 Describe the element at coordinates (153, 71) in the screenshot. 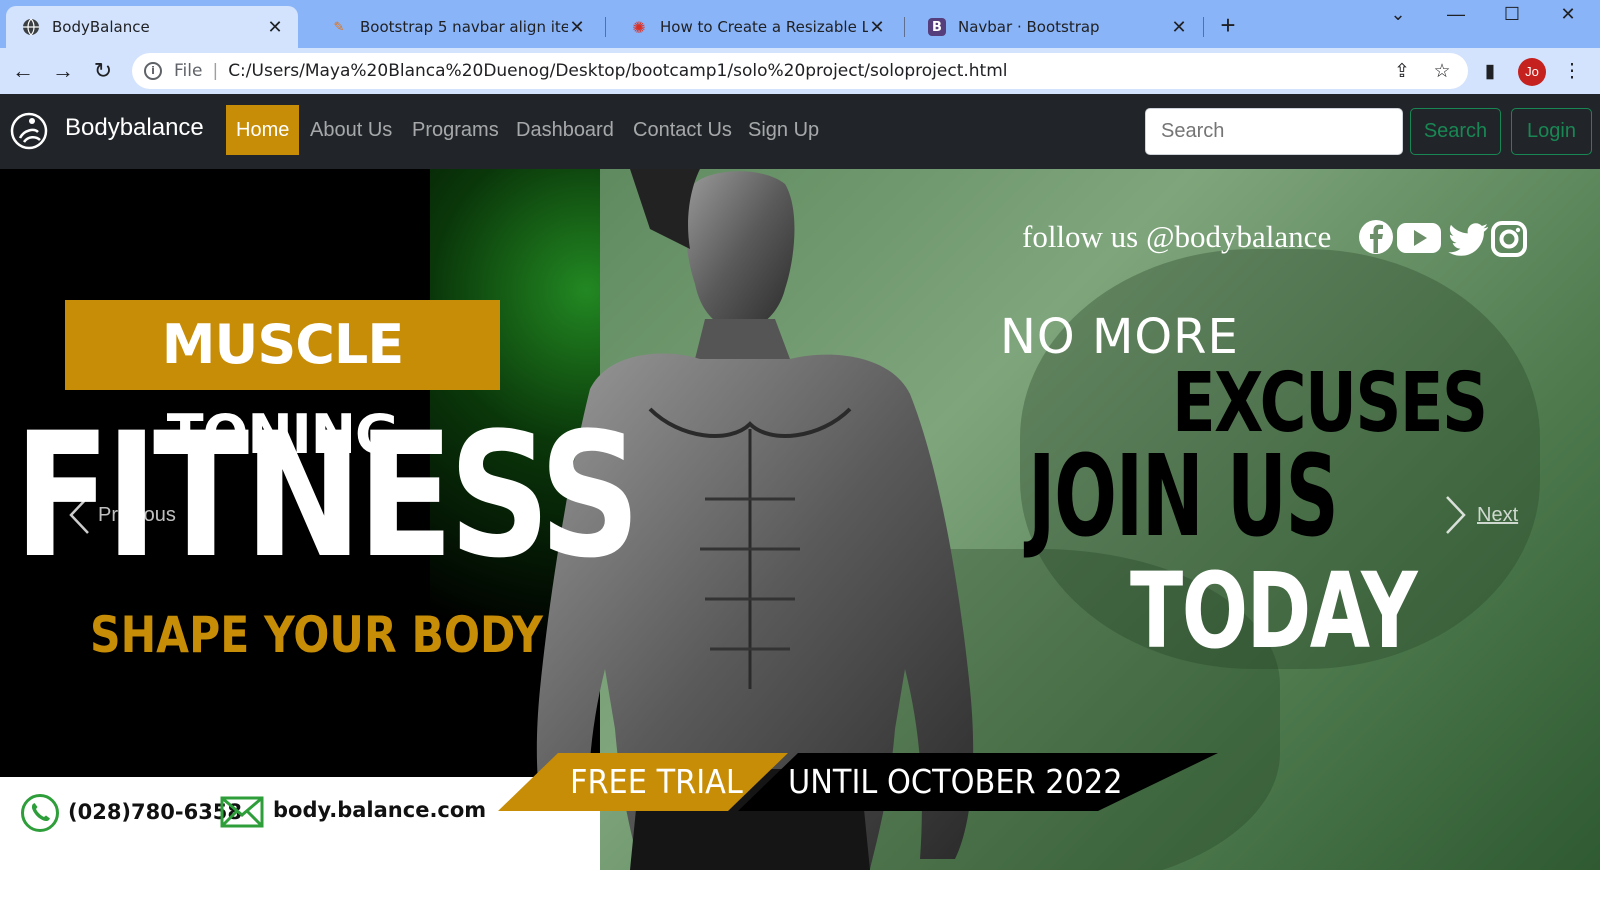

I see `site-info-icon: i` at that location.